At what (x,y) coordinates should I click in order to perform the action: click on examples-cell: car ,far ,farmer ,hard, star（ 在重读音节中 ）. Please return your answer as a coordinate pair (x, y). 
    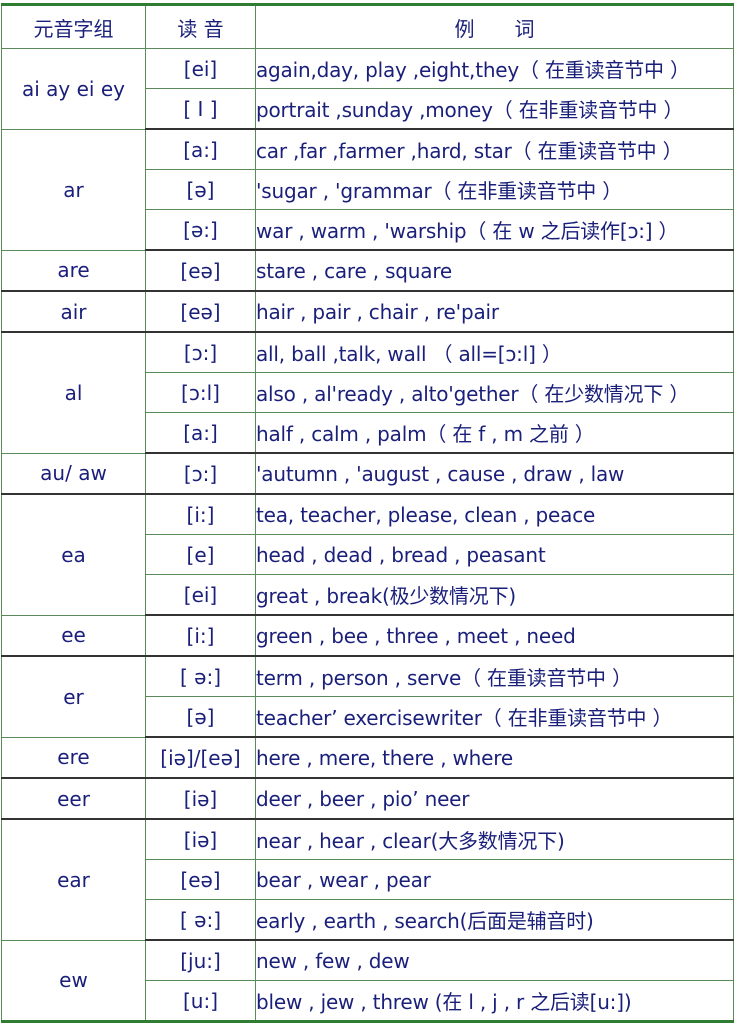
    Looking at the image, I should click on (494, 149).